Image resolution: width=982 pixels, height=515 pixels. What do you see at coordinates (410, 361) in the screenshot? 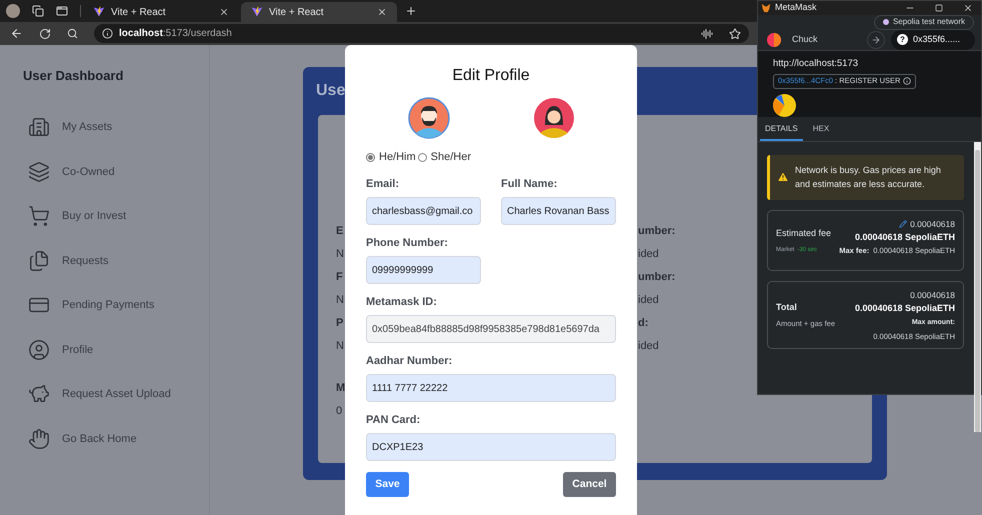
I see `field-label: Aadhar Number:` at bounding box center [410, 361].